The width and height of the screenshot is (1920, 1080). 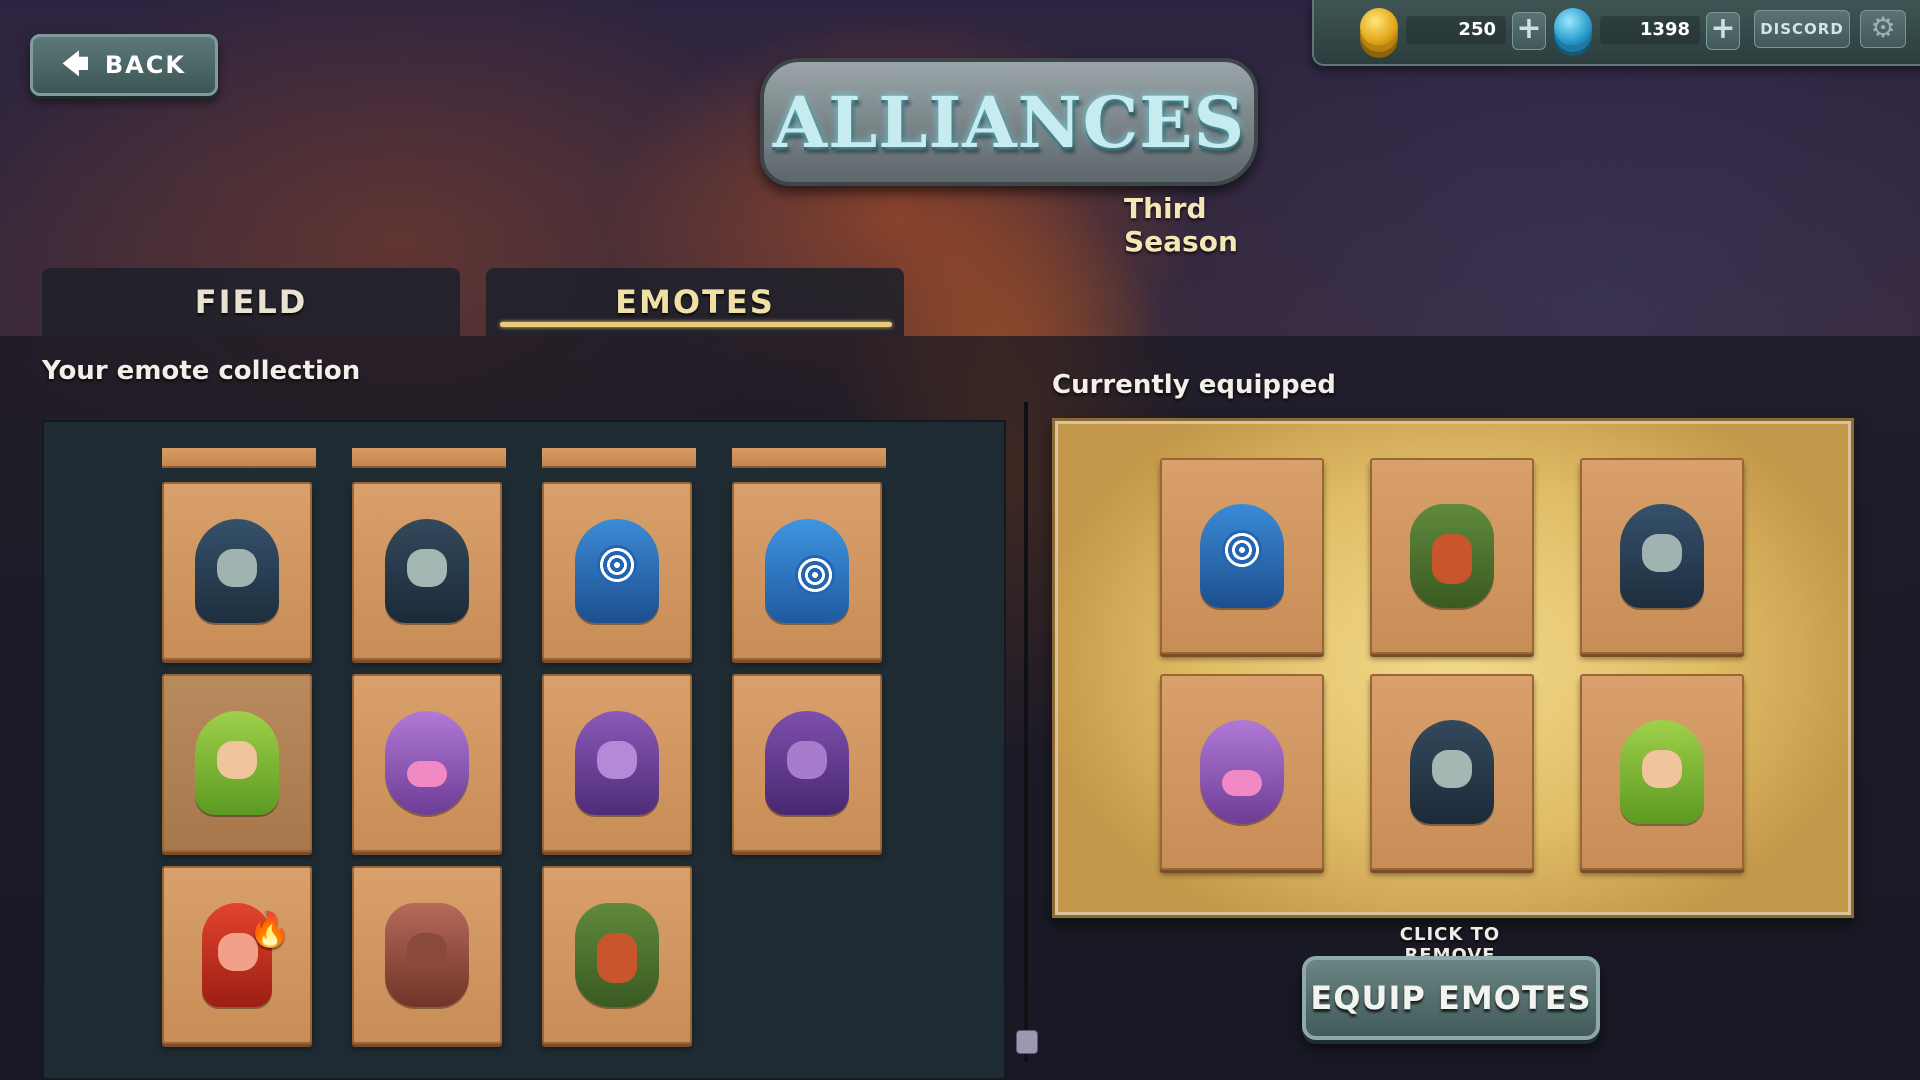 What do you see at coordinates (1529, 31) in the screenshot?
I see `add-gold-button: +` at bounding box center [1529, 31].